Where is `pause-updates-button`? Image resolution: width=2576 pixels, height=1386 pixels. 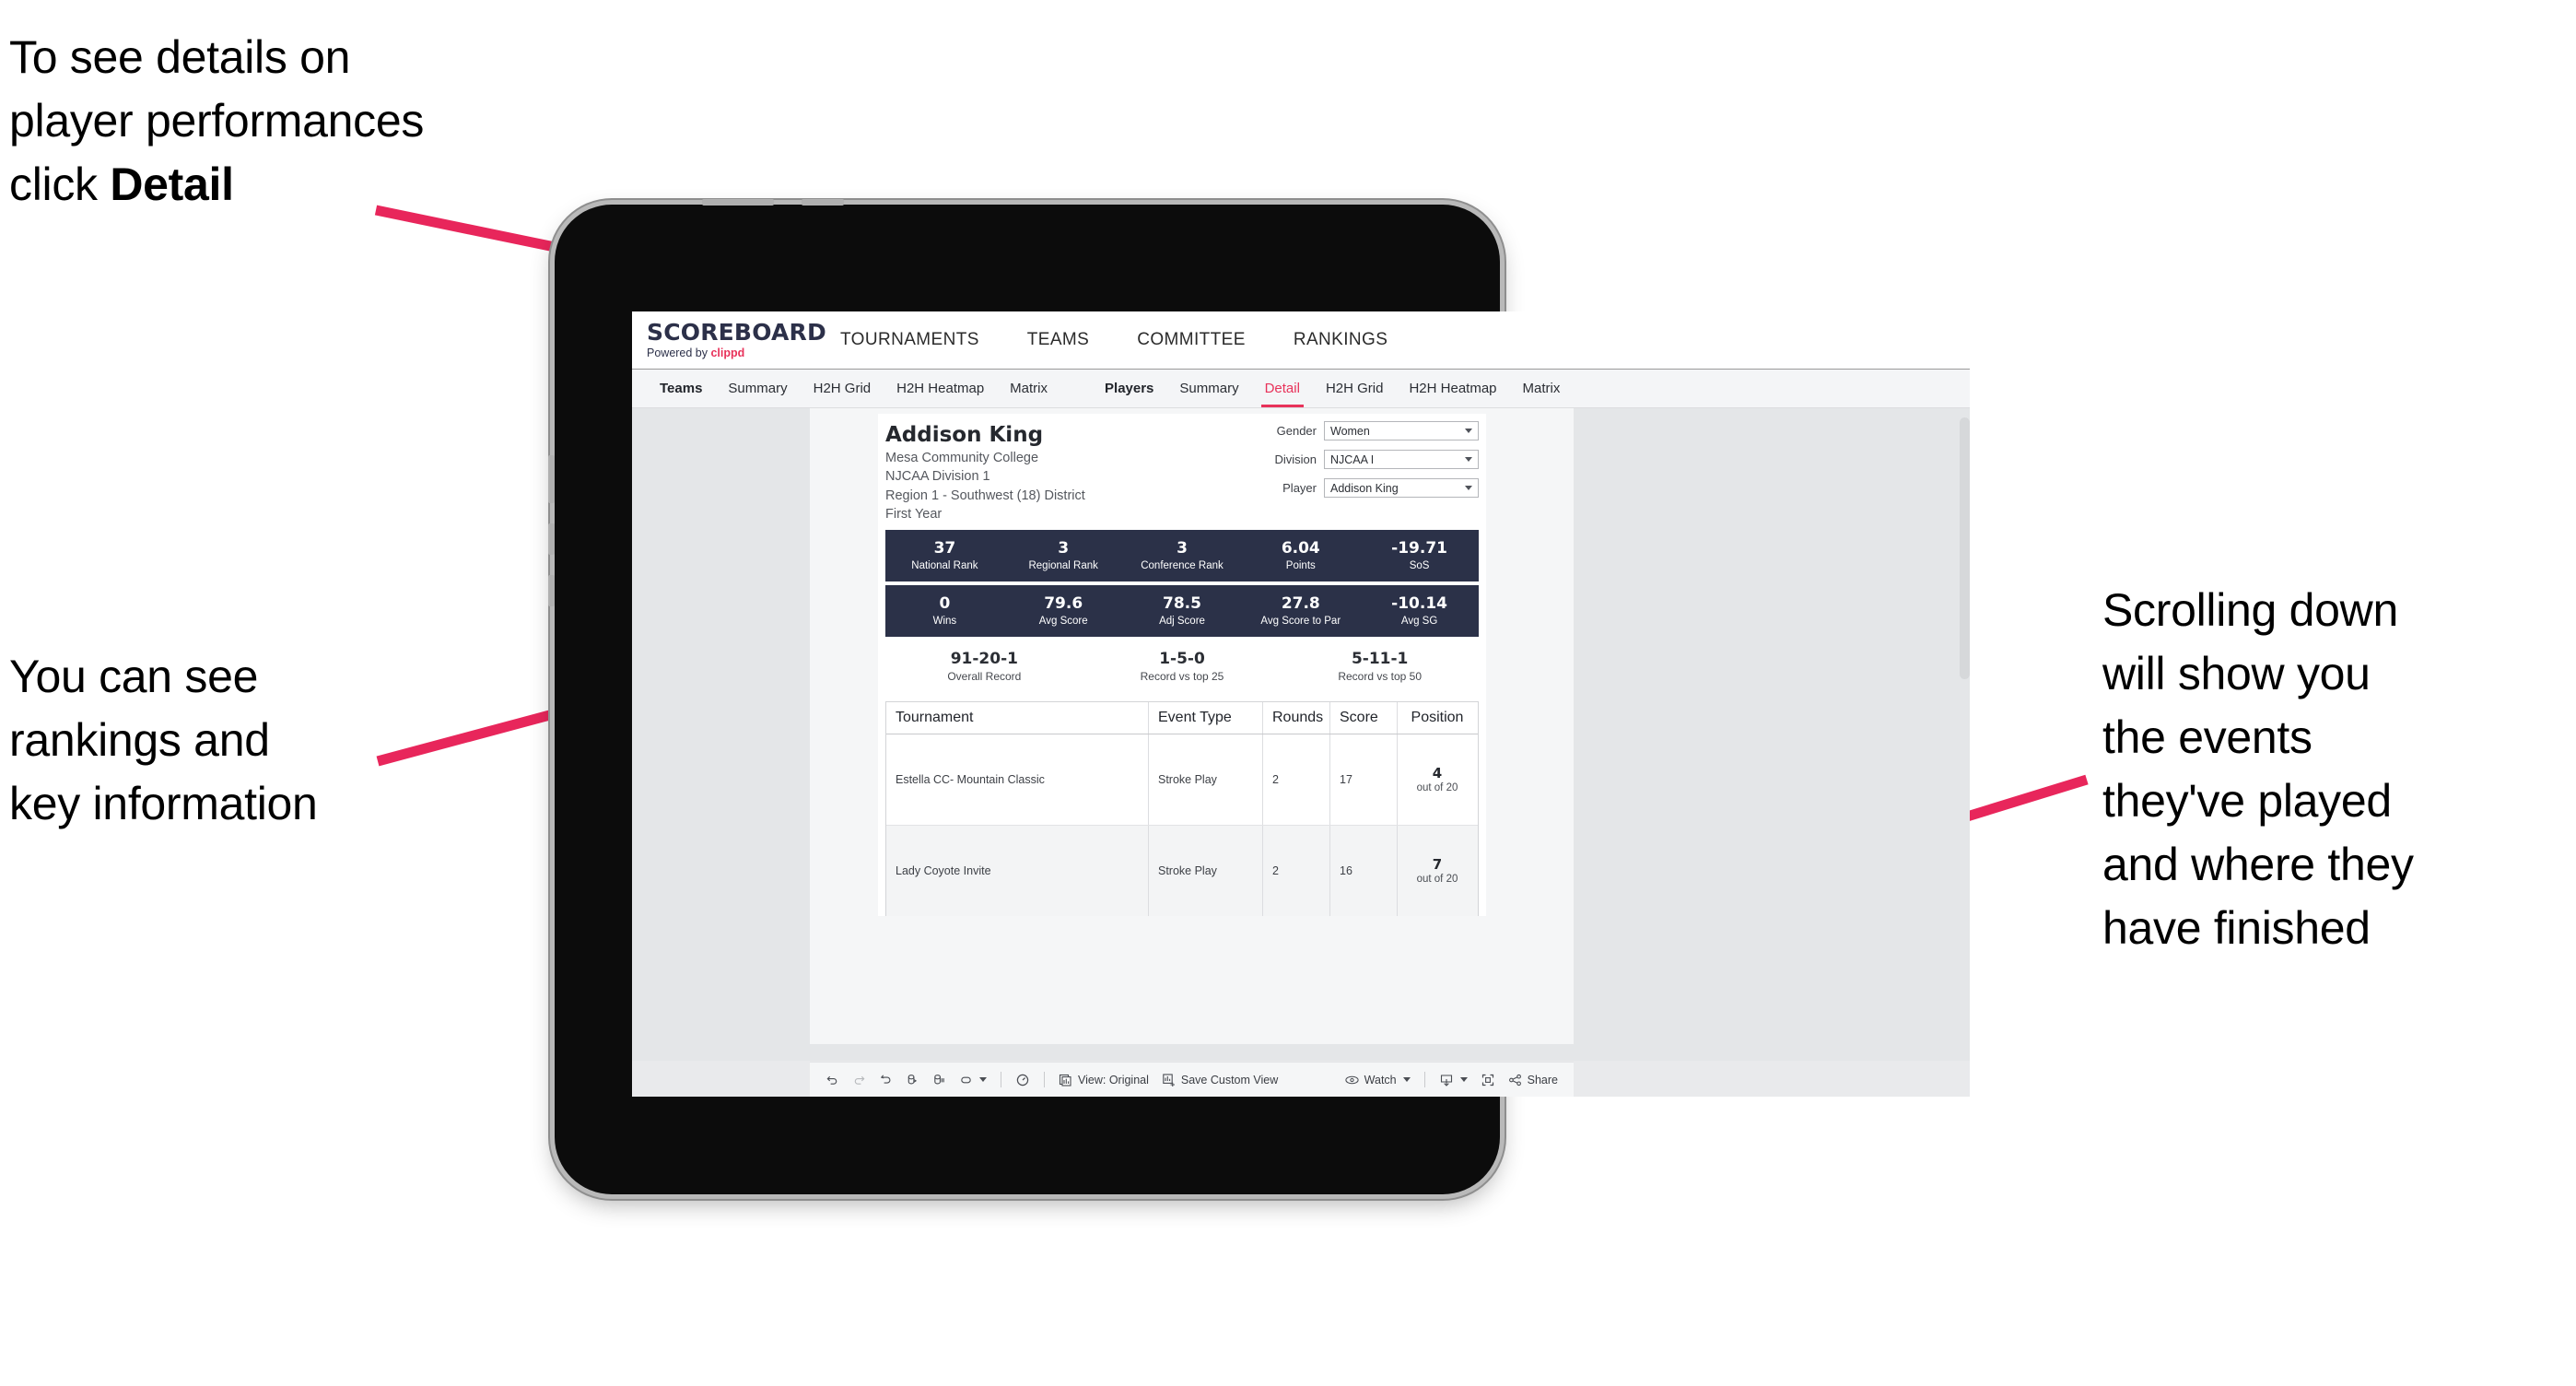 pause-updates-button is located at coordinates (973, 1080).